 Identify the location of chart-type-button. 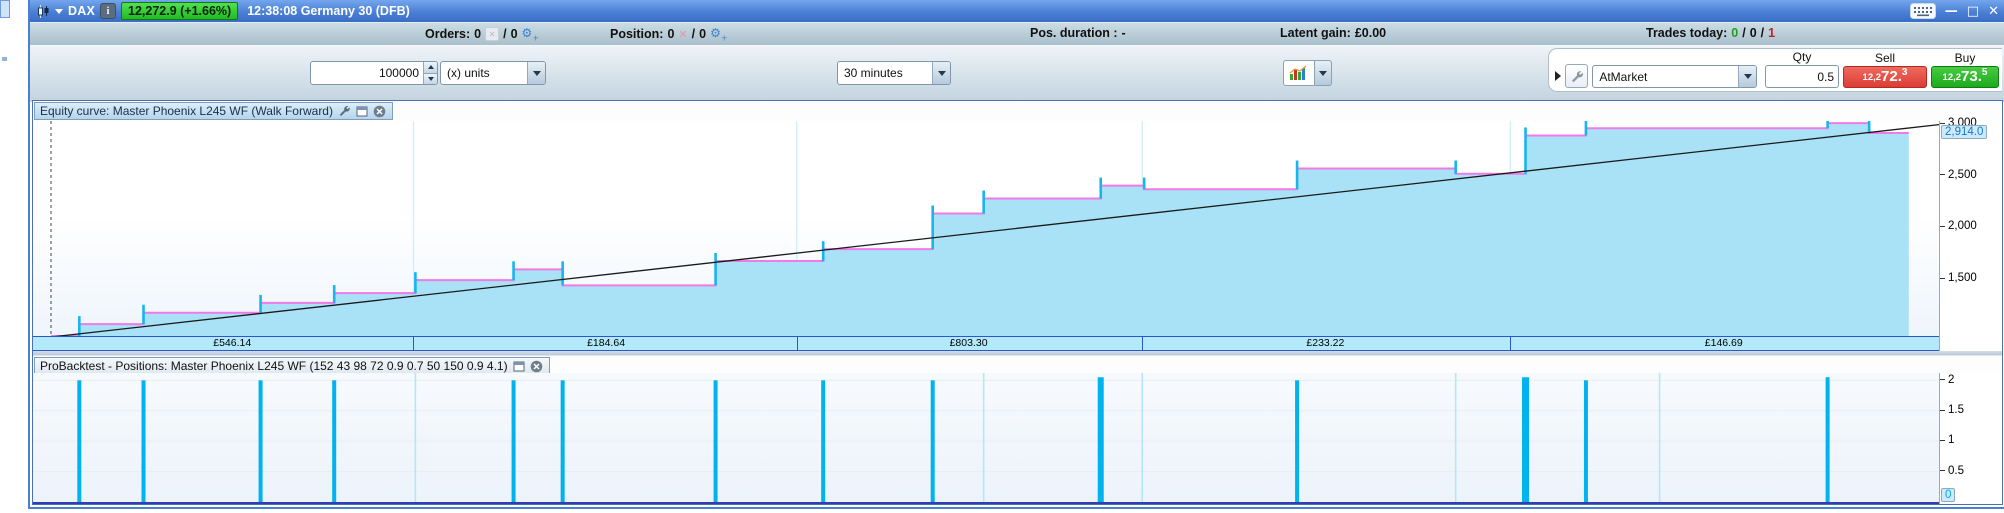
(1299, 73).